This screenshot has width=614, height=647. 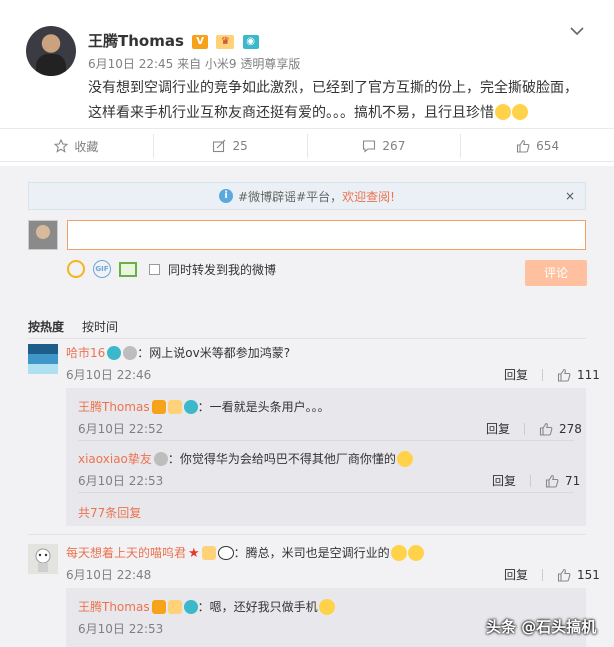 What do you see at coordinates (222, 269) in the screenshot?
I see `also-repost-label: 同时转发到我的微博` at bounding box center [222, 269].